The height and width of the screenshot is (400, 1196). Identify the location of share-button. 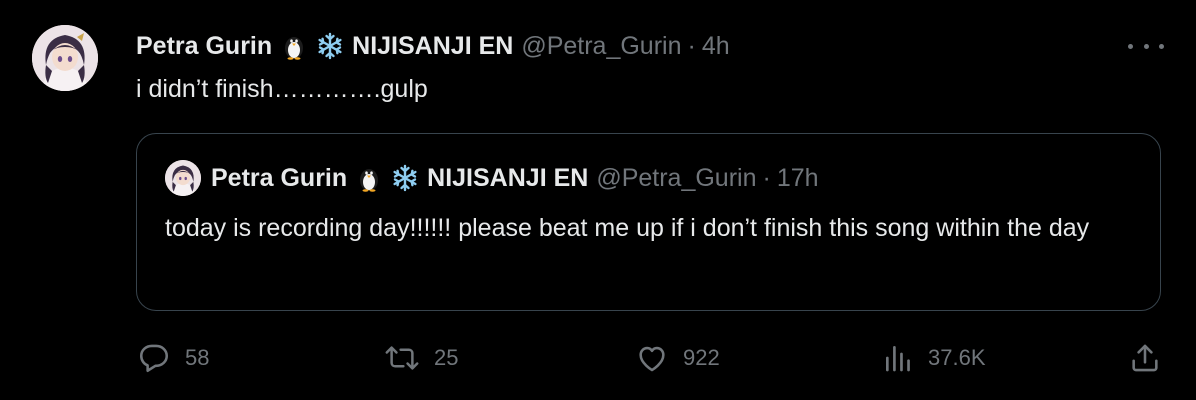
(1145, 358).